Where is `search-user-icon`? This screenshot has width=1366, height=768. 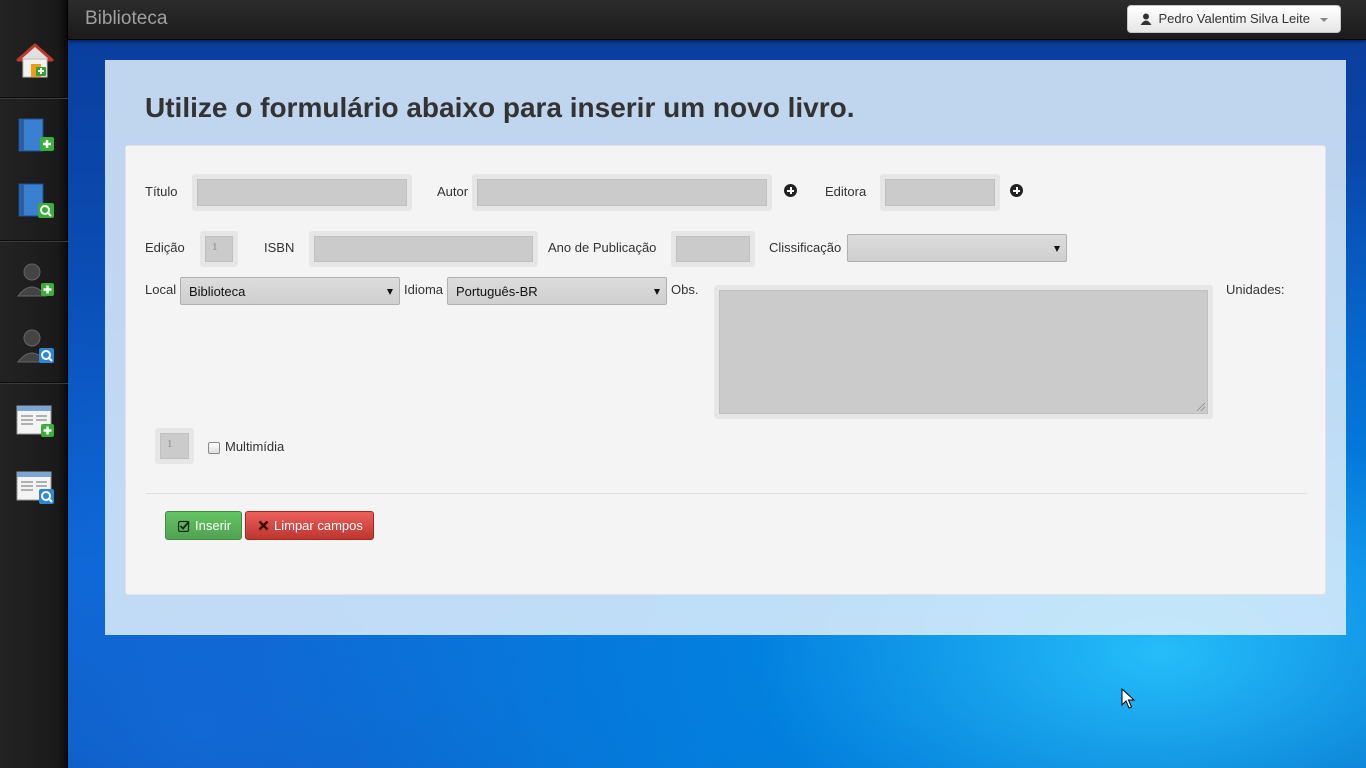
search-user-icon is located at coordinates (35, 347).